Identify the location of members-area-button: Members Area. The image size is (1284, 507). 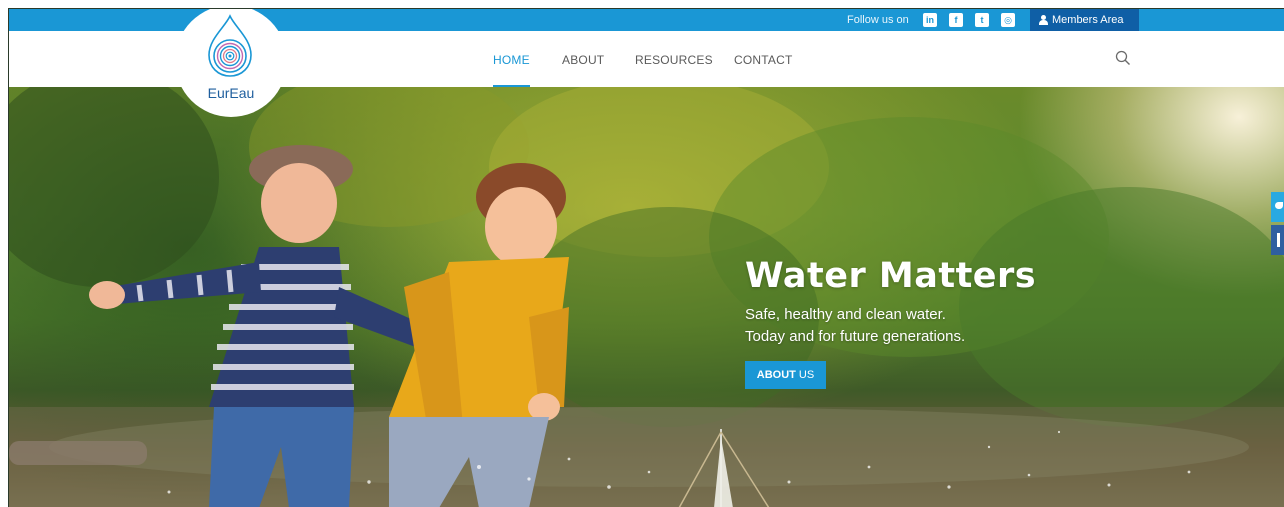
(1084, 20).